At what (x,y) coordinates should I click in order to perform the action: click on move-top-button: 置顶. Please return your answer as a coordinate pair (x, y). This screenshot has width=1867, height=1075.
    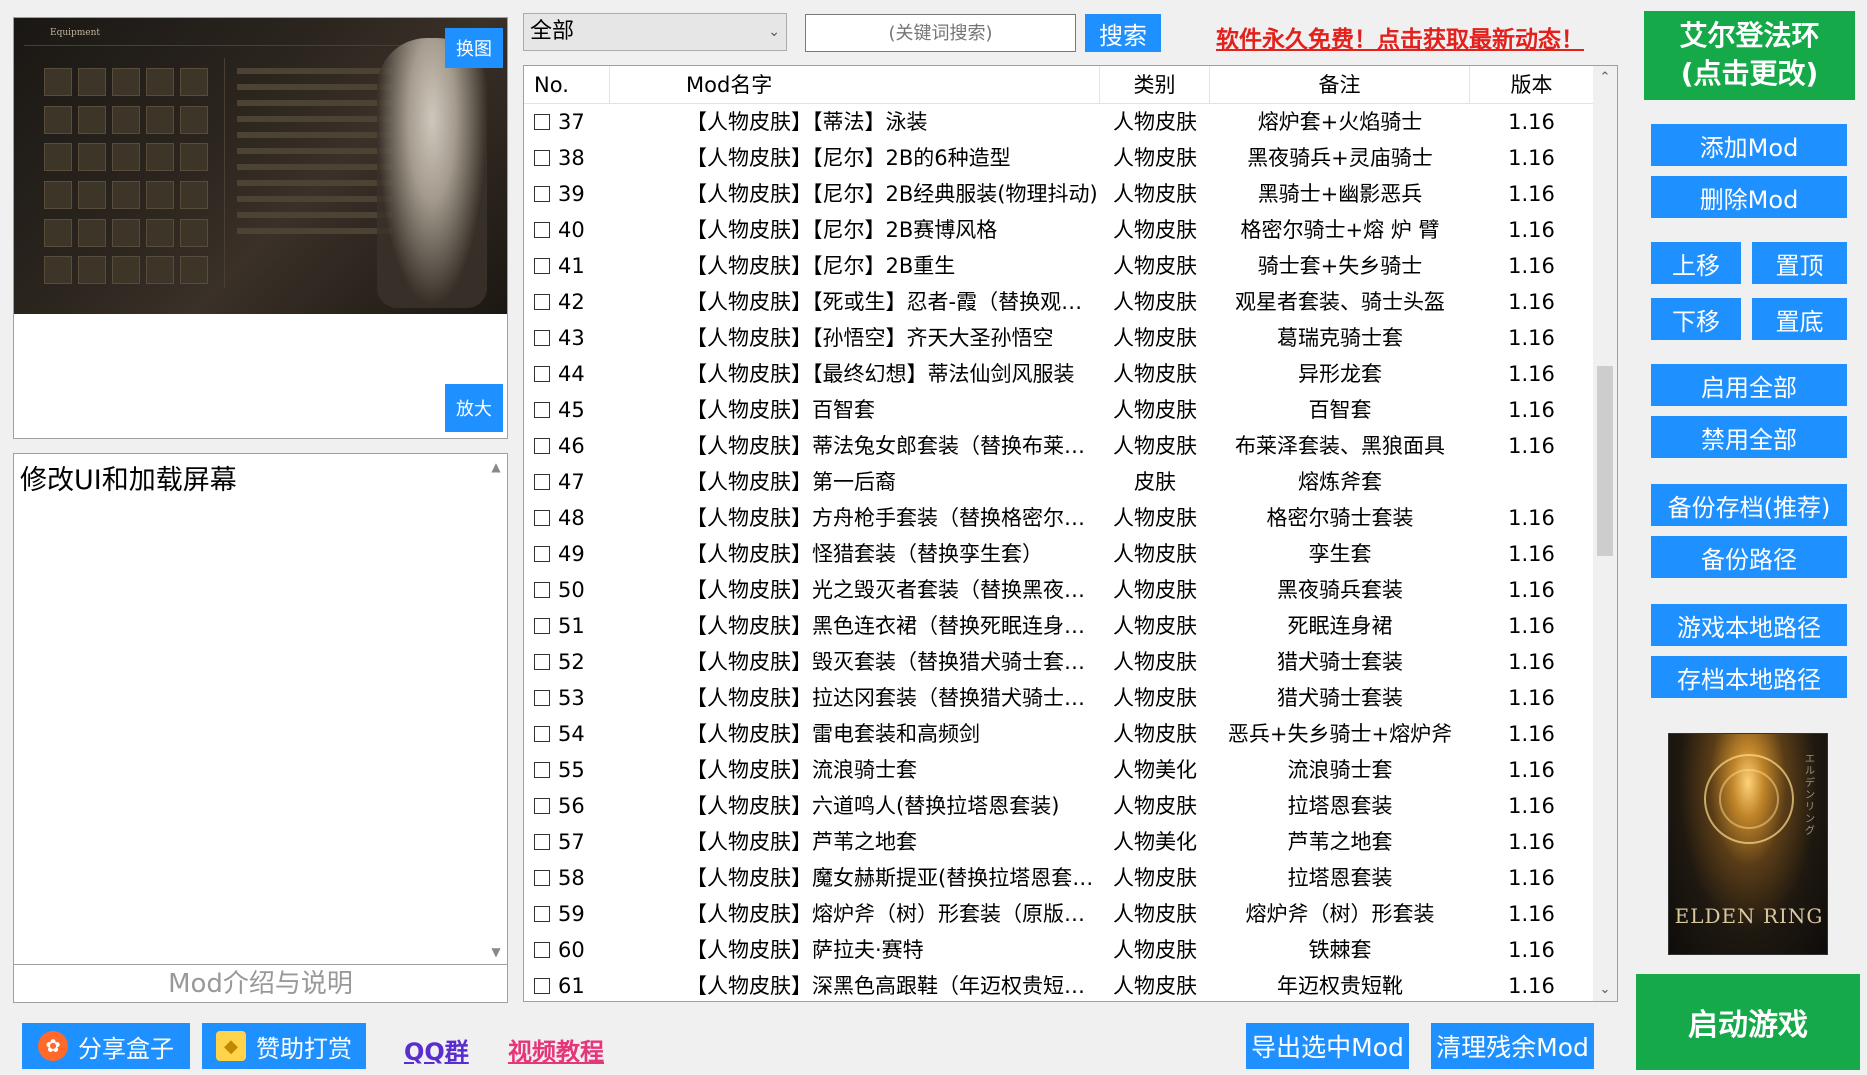
    Looking at the image, I should click on (1799, 263).